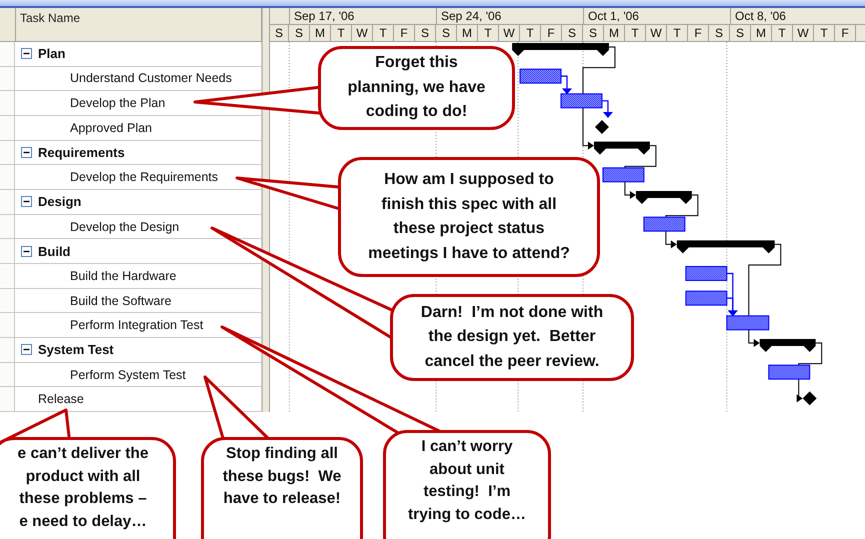 The width and height of the screenshot is (865, 539). Describe the element at coordinates (417, 87) in the screenshot. I see `callout-text: Forget this planning, we have coding to do!` at that location.